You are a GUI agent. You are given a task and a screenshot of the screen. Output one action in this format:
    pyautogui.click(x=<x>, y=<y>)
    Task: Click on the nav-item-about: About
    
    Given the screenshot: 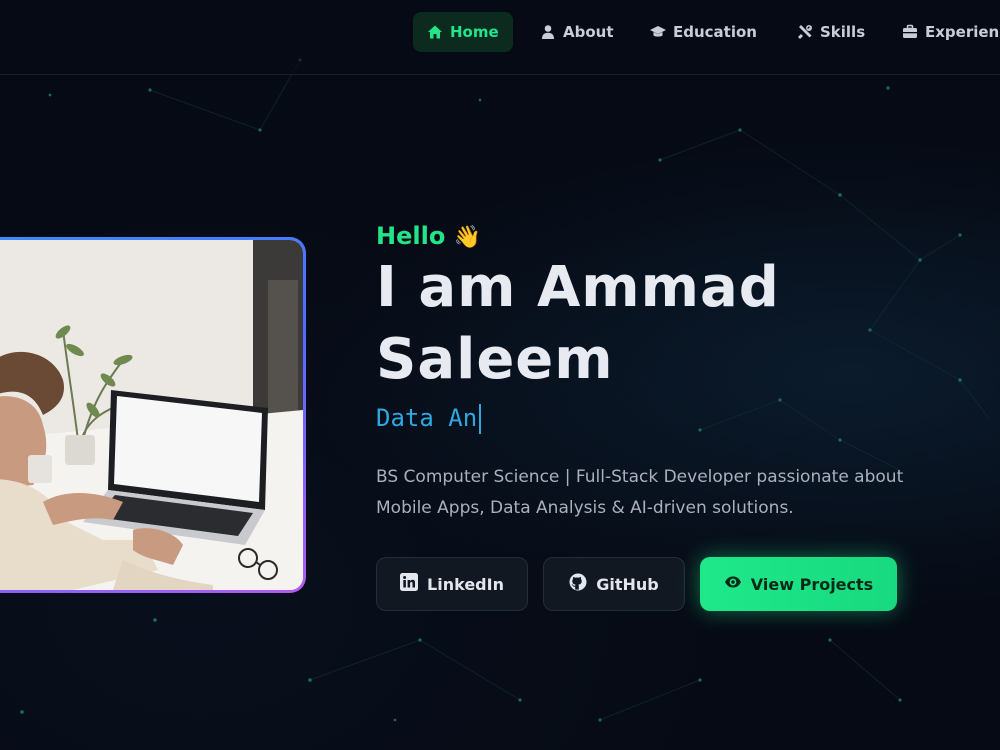 What is the action you would take?
    pyautogui.click(x=577, y=32)
    